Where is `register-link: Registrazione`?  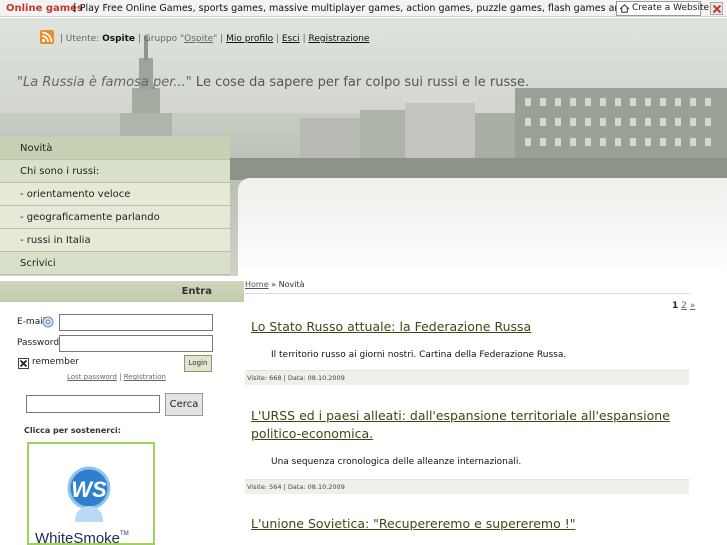 register-link: Registrazione is located at coordinates (338, 39).